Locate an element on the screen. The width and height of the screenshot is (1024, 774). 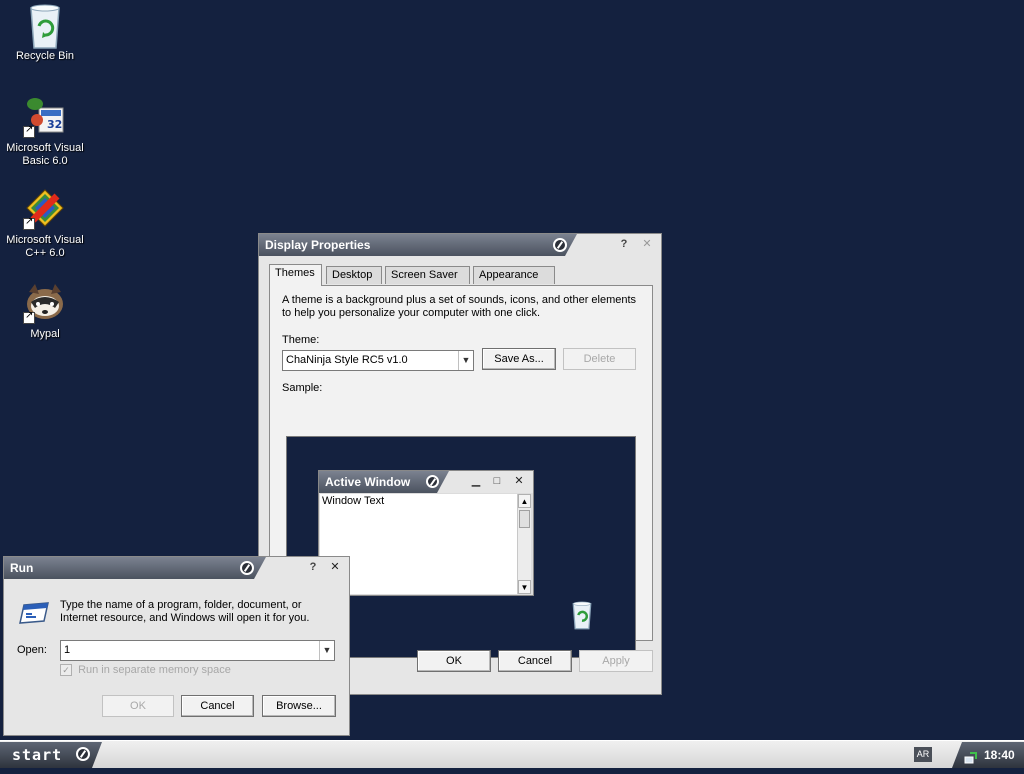
desktop-icon-visual-basic: 32 Microsoft Visual Basic 6.0 is located at coordinates (45, 131).